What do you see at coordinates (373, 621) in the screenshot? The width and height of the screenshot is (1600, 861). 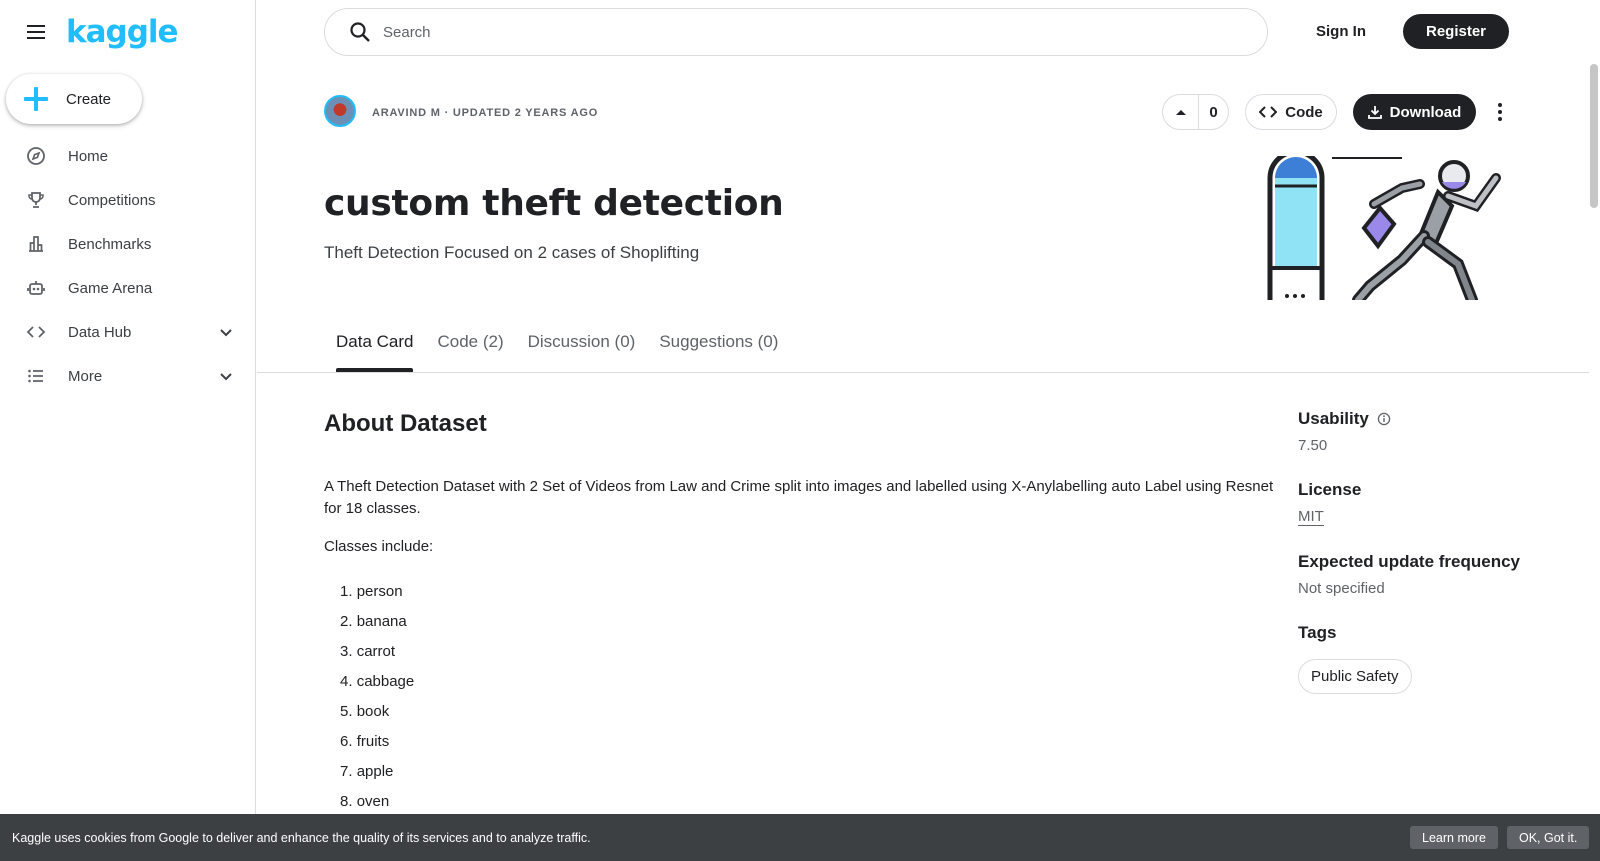 I see `list-item: 2. banana` at bounding box center [373, 621].